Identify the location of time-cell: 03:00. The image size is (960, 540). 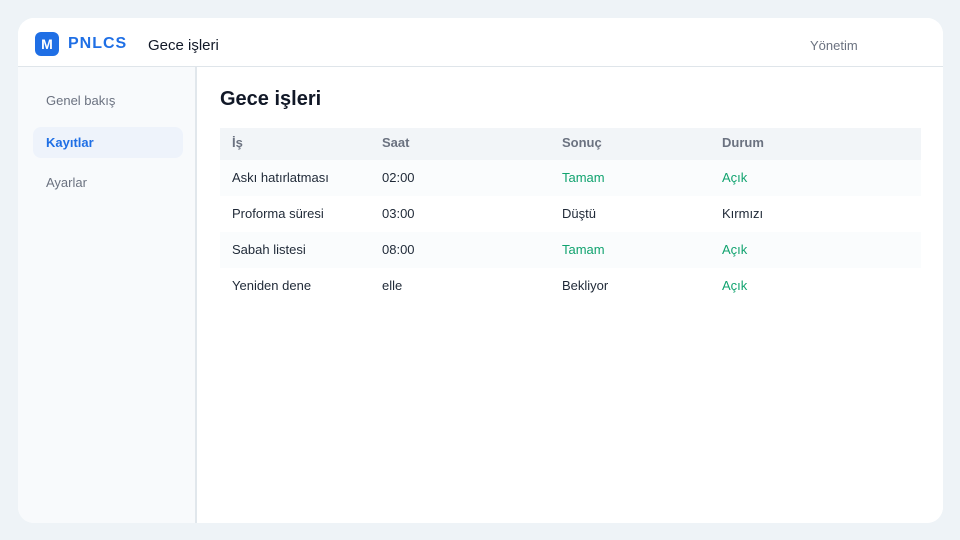
(398, 213).